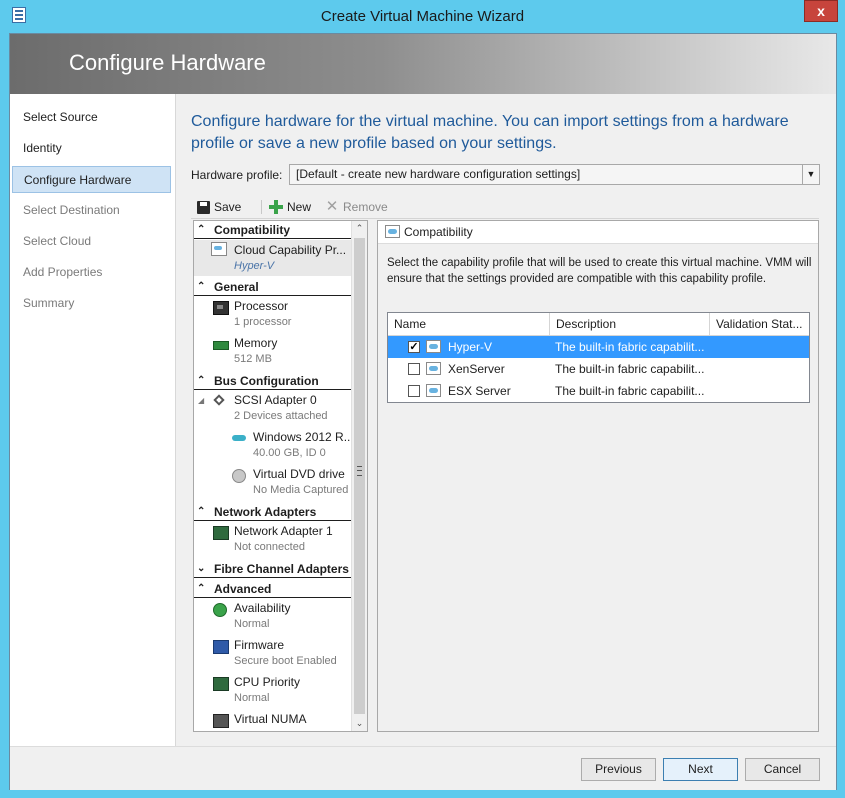 The image size is (845, 798). What do you see at coordinates (423, 768) in the screenshot?
I see `wizard-footer: Previous Next Cancel` at bounding box center [423, 768].